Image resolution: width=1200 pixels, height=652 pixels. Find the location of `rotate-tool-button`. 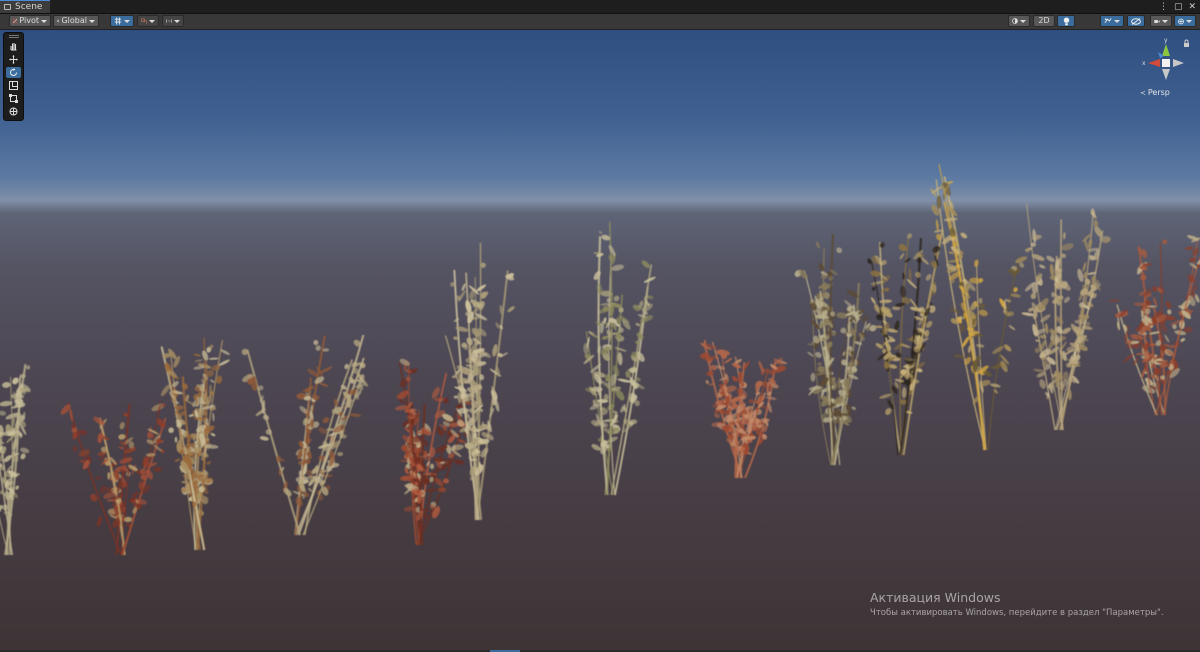

rotate-tool-button is located at coordinates (13, 72).